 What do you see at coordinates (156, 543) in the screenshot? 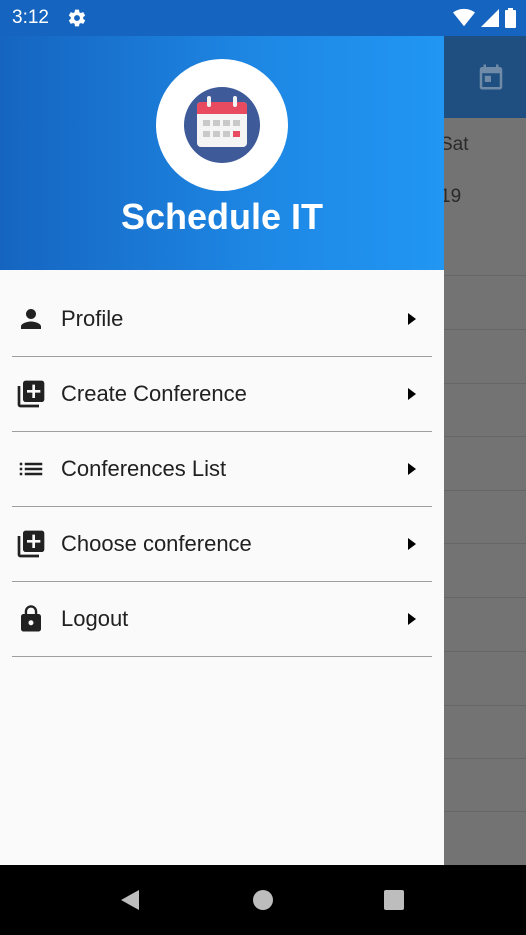
I see `menu-item-label: Choose conference` at bounding box center [156, 543].